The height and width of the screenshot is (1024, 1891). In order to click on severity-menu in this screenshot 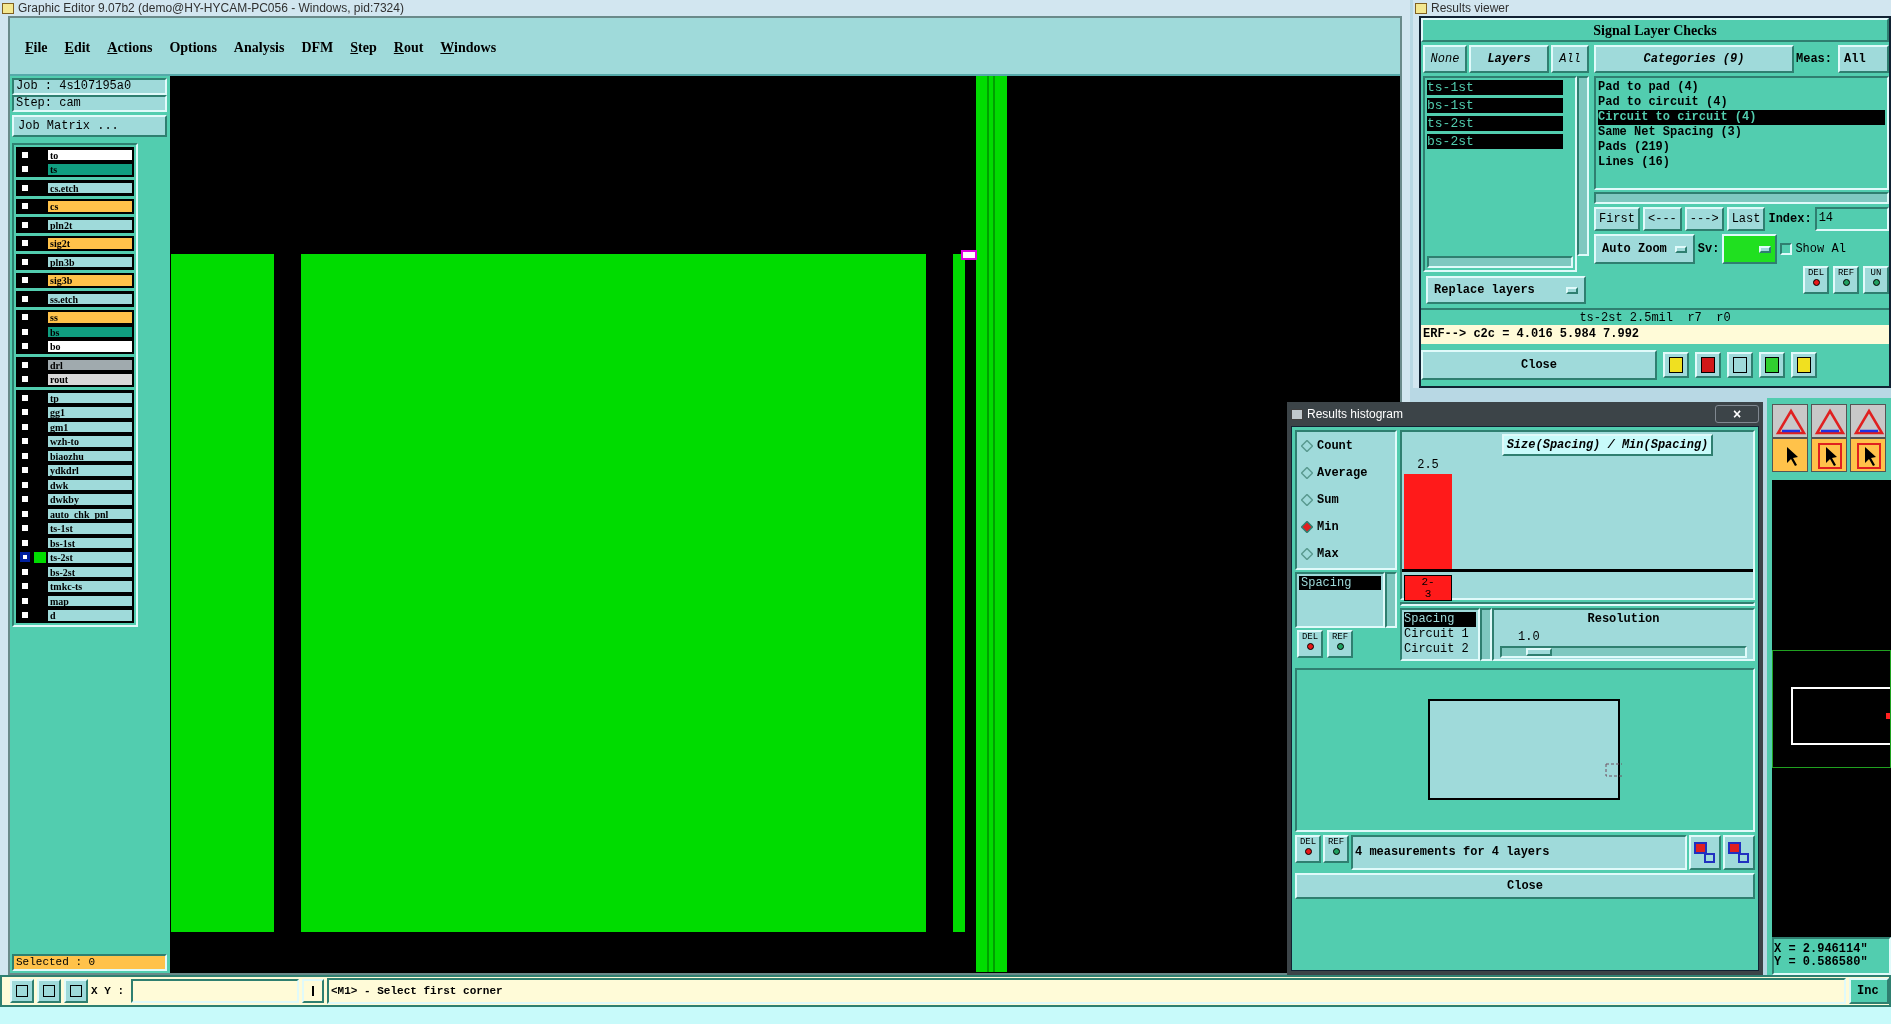, I will do `click(1750, 249)`.